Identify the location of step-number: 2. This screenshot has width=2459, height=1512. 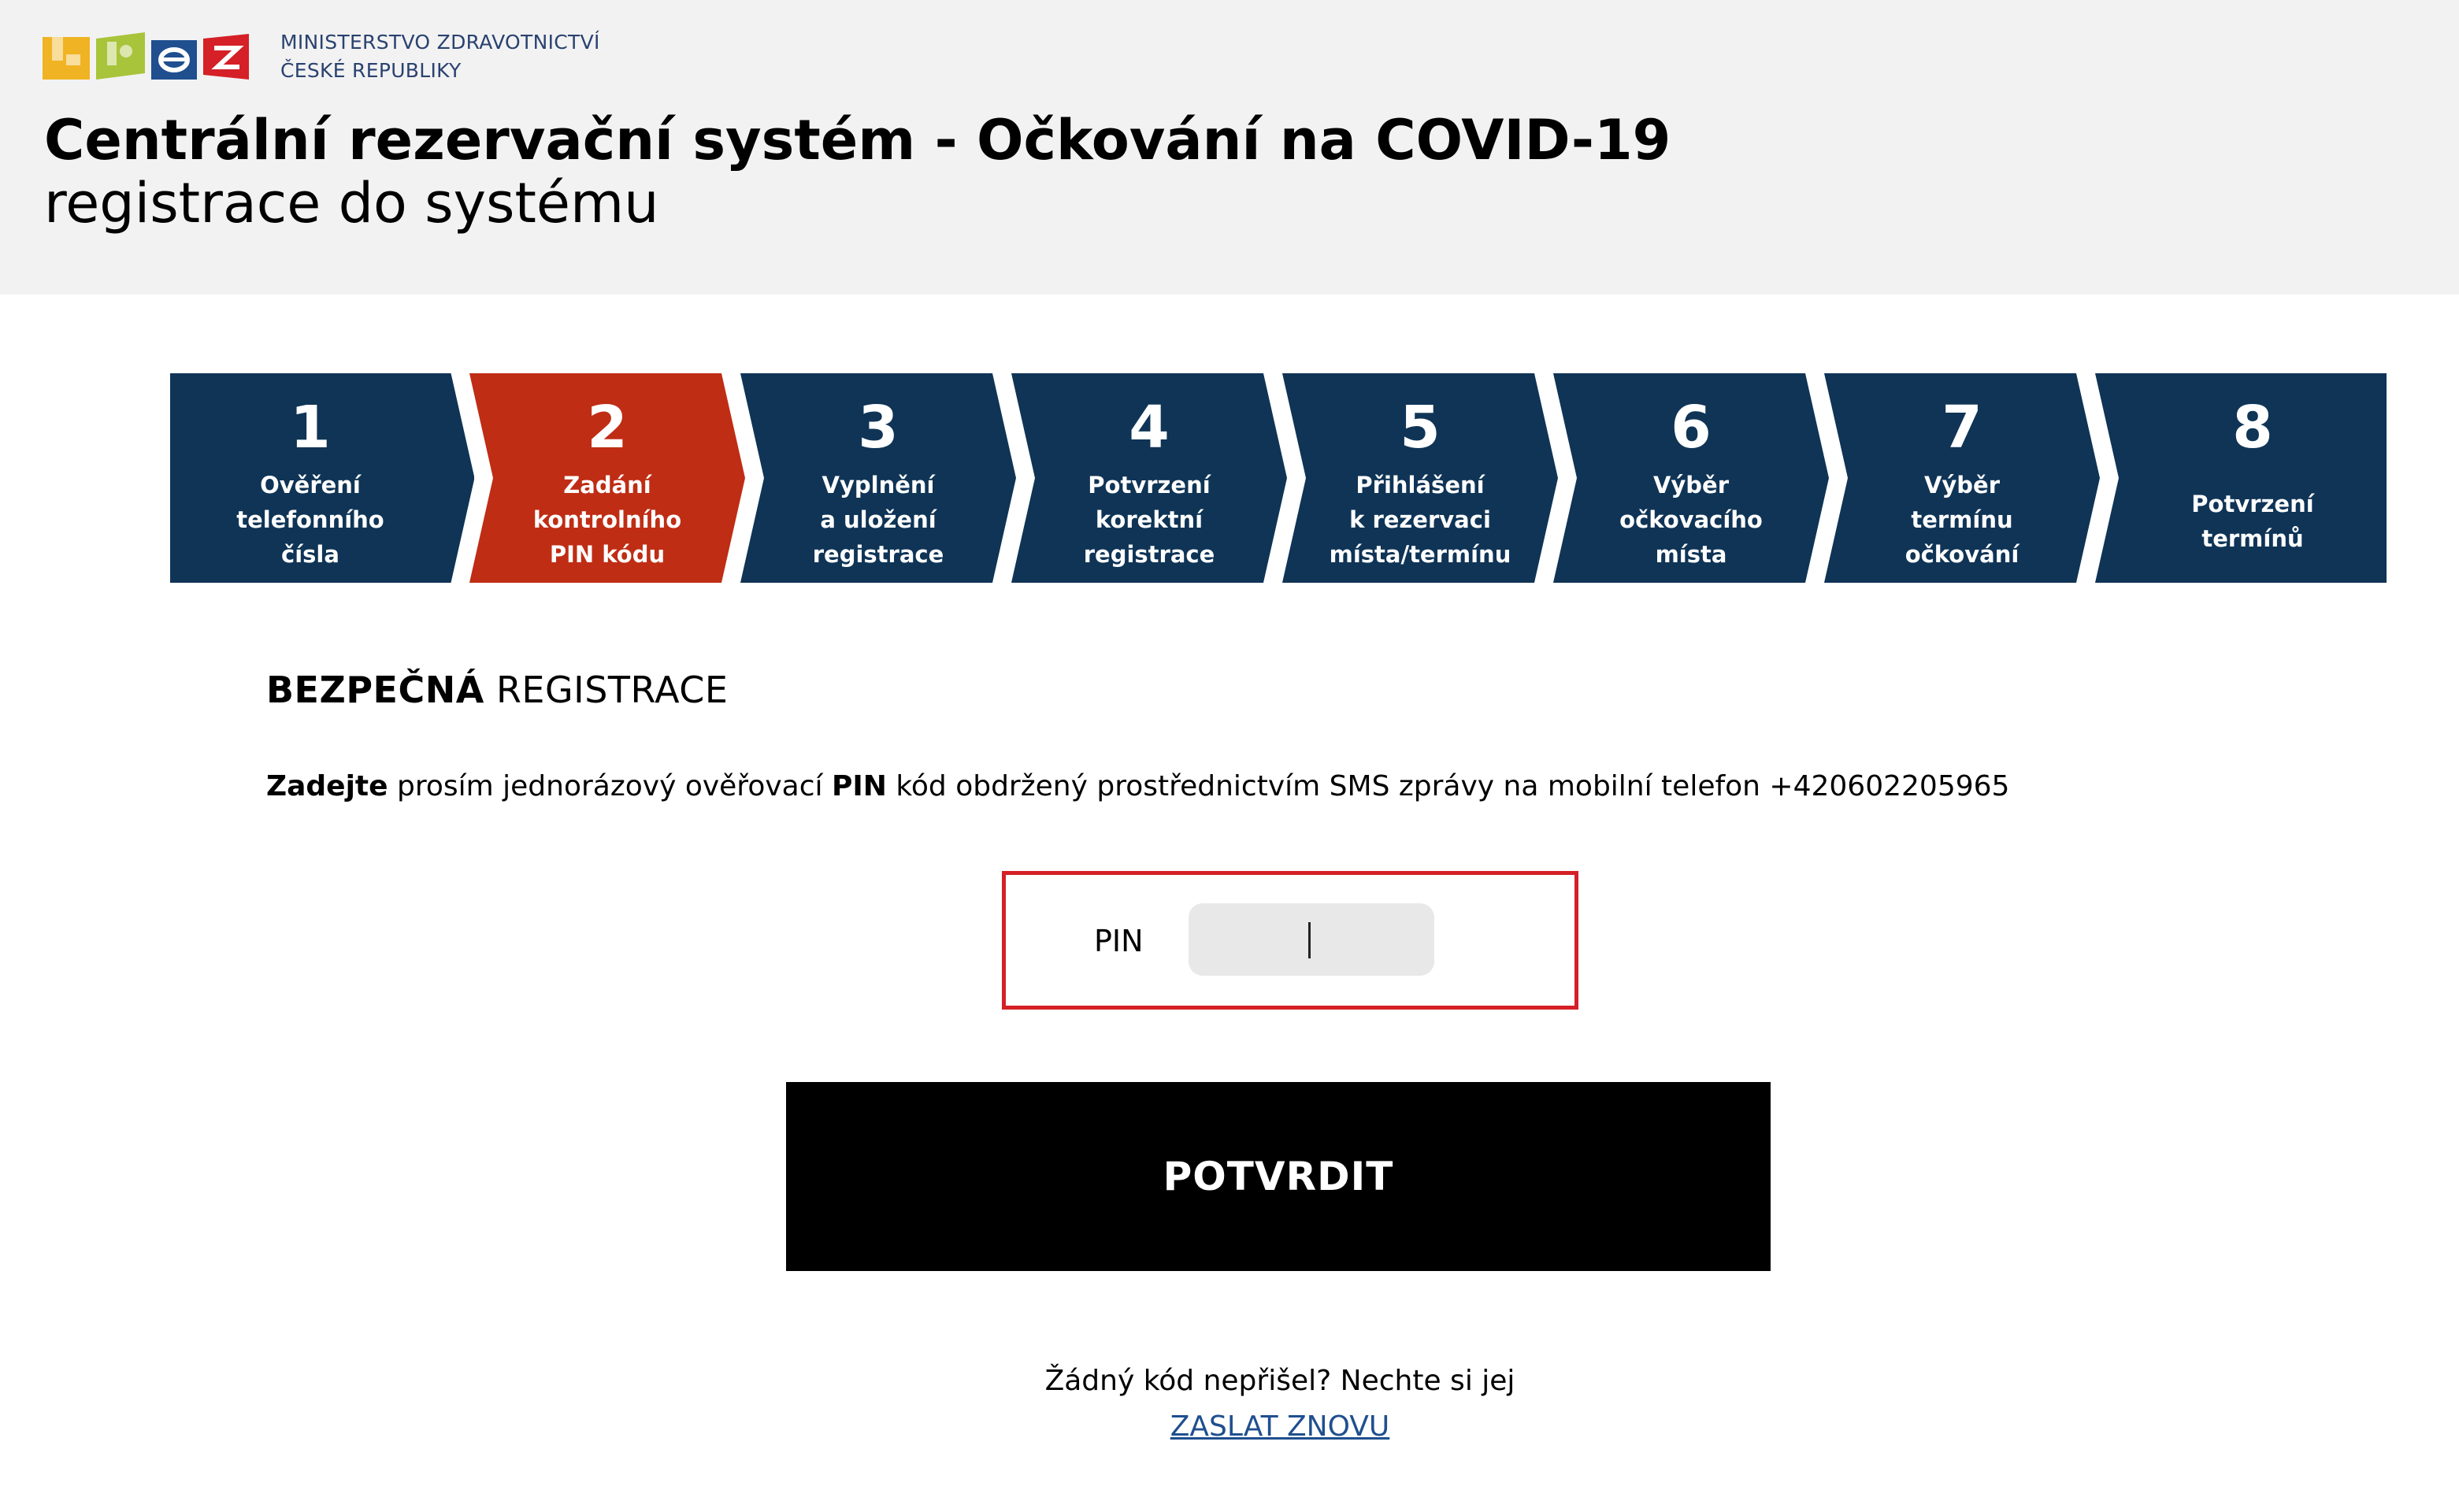
(607, 427).